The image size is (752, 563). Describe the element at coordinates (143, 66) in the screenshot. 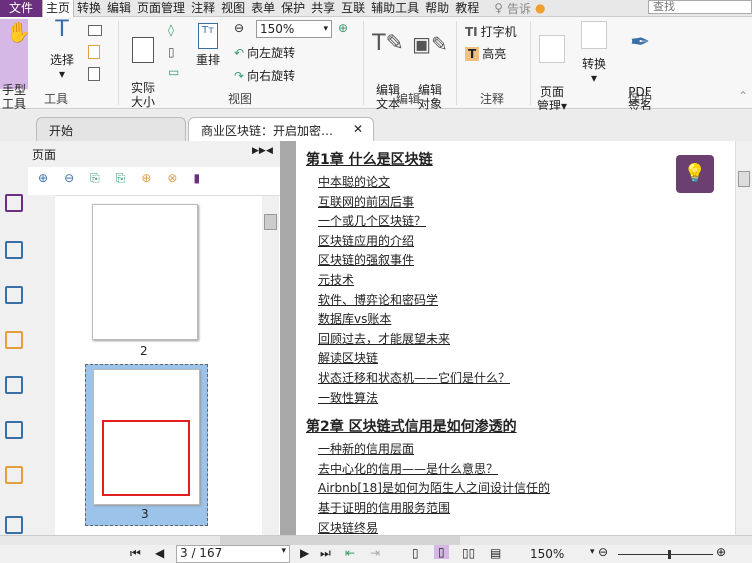

I see `actual-size-button: 实际 大小` at that location.